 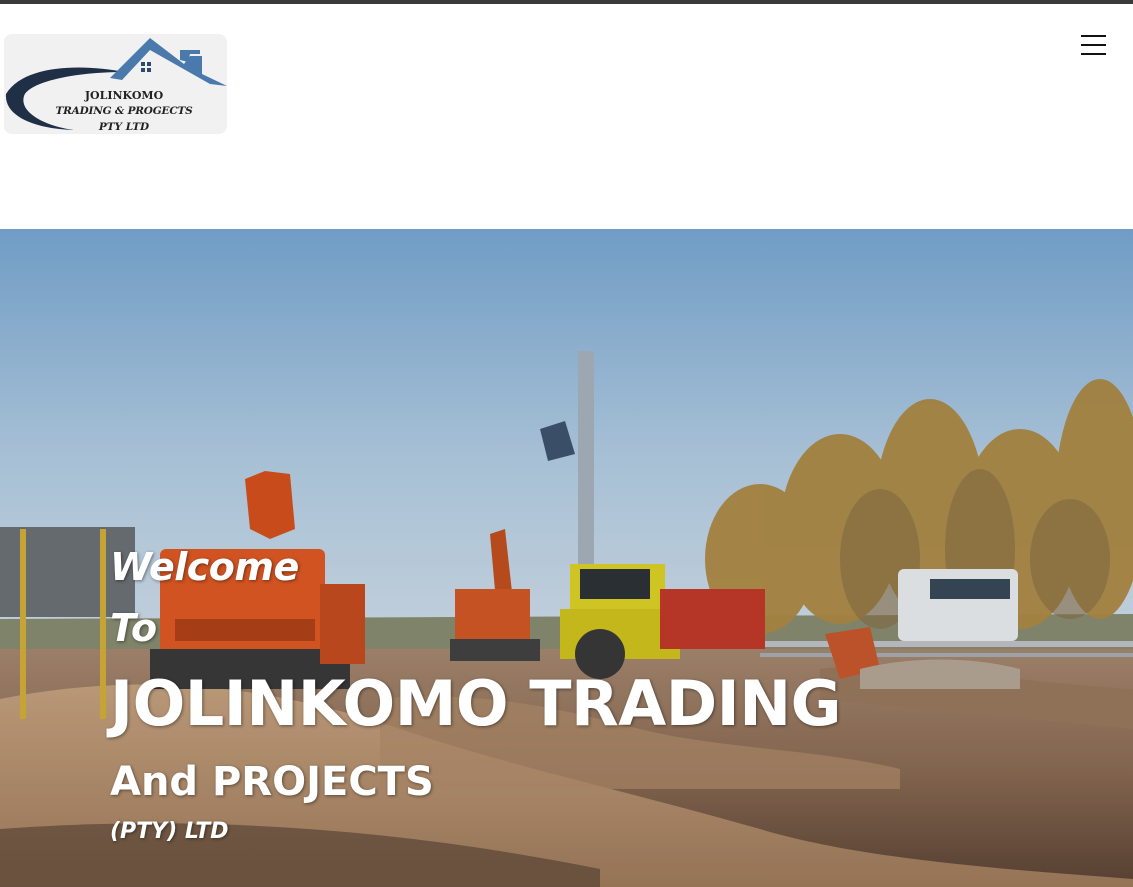 What do you see at coordinates (124, 127) in the screenshot?
I see `logo-text-pty: PTY LTD` at bounding box center [124, 127].